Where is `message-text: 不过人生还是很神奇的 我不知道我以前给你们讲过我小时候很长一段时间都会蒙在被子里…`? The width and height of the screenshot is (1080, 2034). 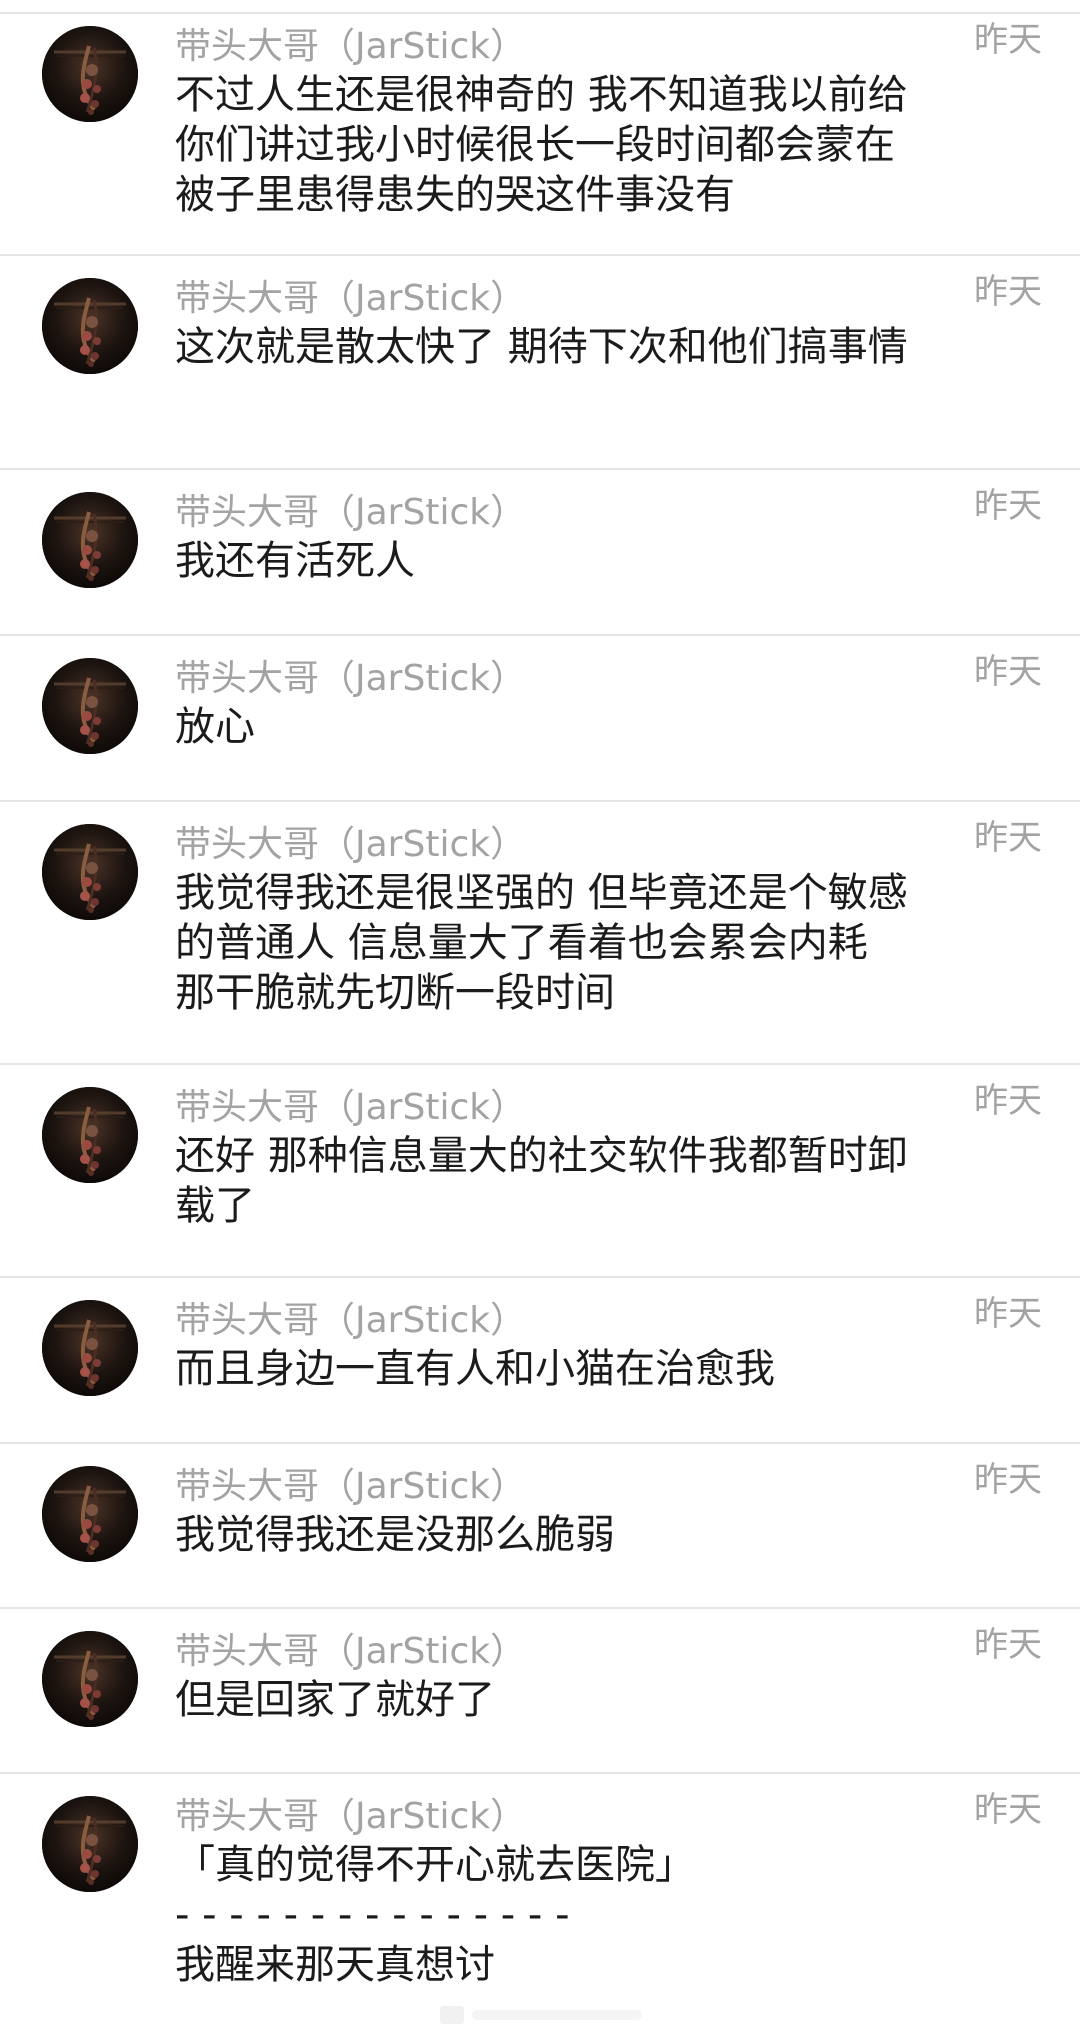 message-text: 不过人生还是很神奇的 我不知道我以前给你们讲过我小时候很长一段时间都会蒙在被子里… is located at coordinates (541, 145).